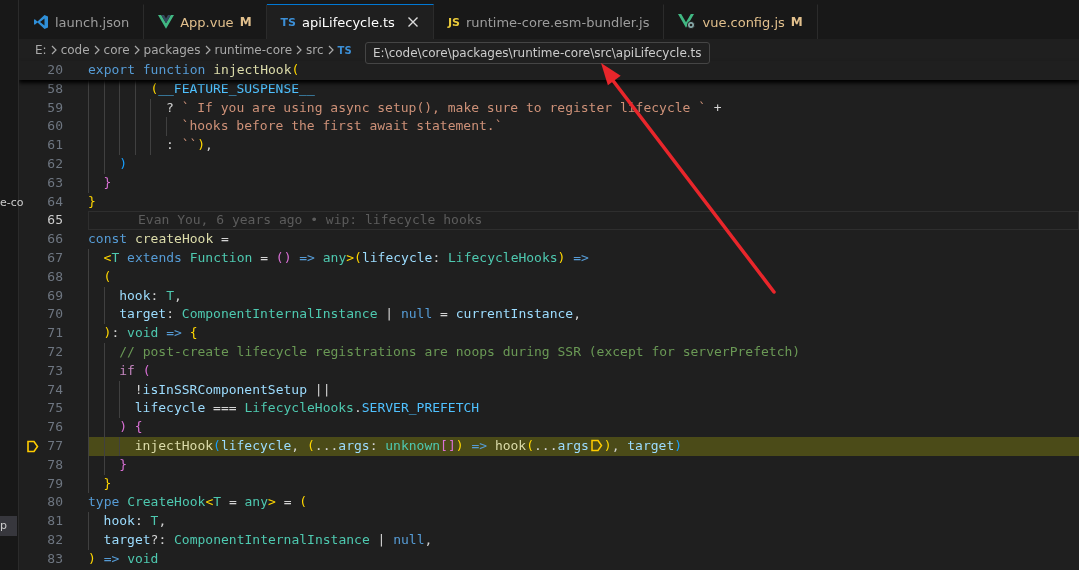 This screenshot has height=570, width=1079. Describe the element at coordinates (107, 276) in the screenshot. I see `code-line: (` at that location.